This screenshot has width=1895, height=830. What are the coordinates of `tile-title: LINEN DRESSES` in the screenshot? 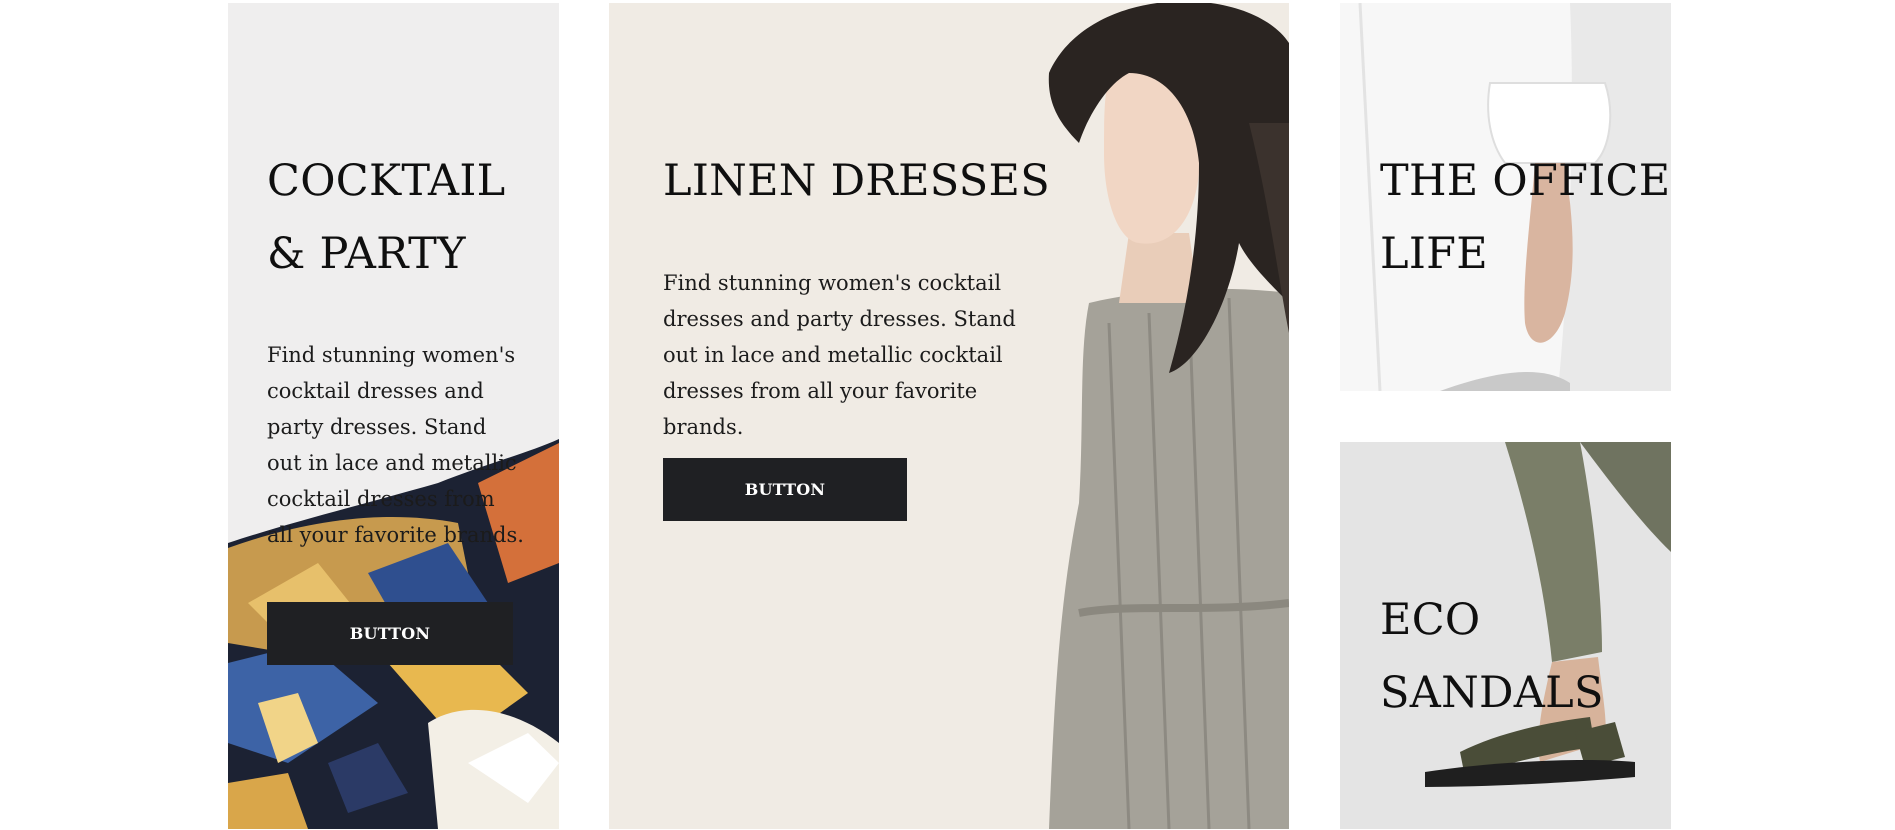 It's located at (856, 181).